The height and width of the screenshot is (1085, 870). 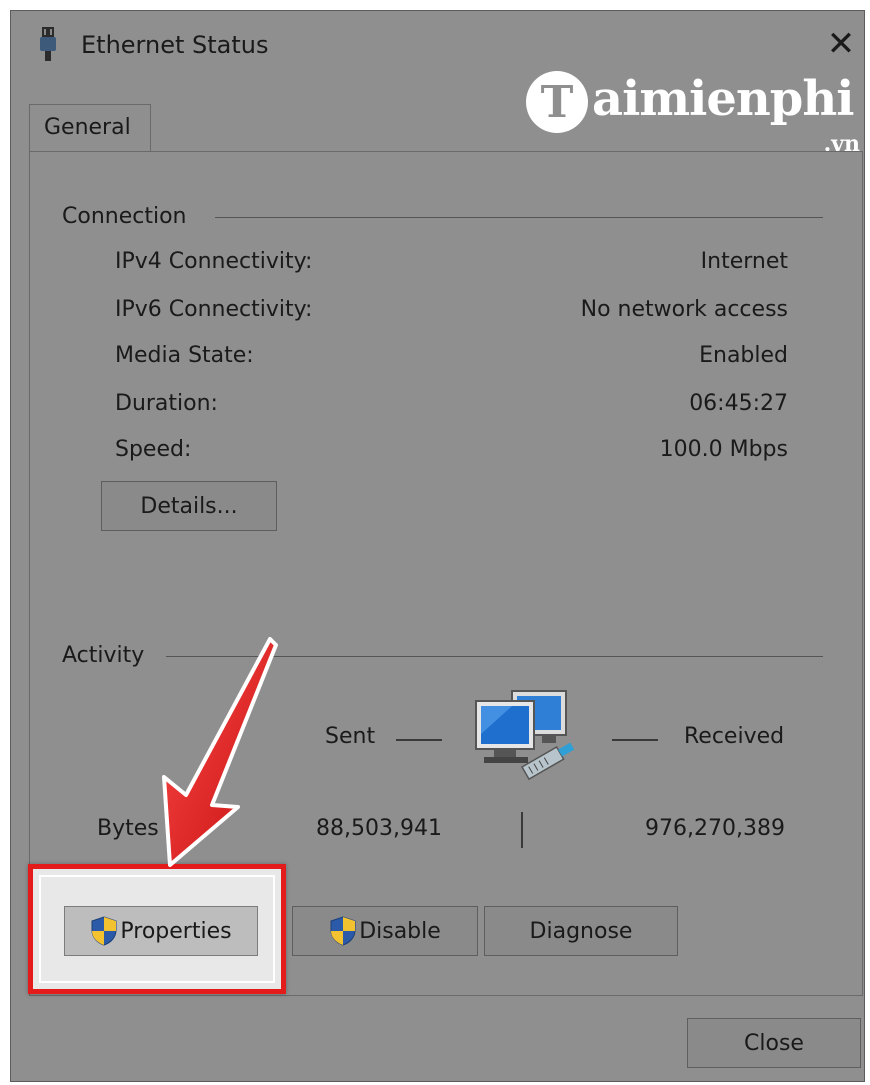 What do you see at coordinates (176, 931) in the screenshot?
I see `properties-button-label: Properties` at bounding box center [176, 931].